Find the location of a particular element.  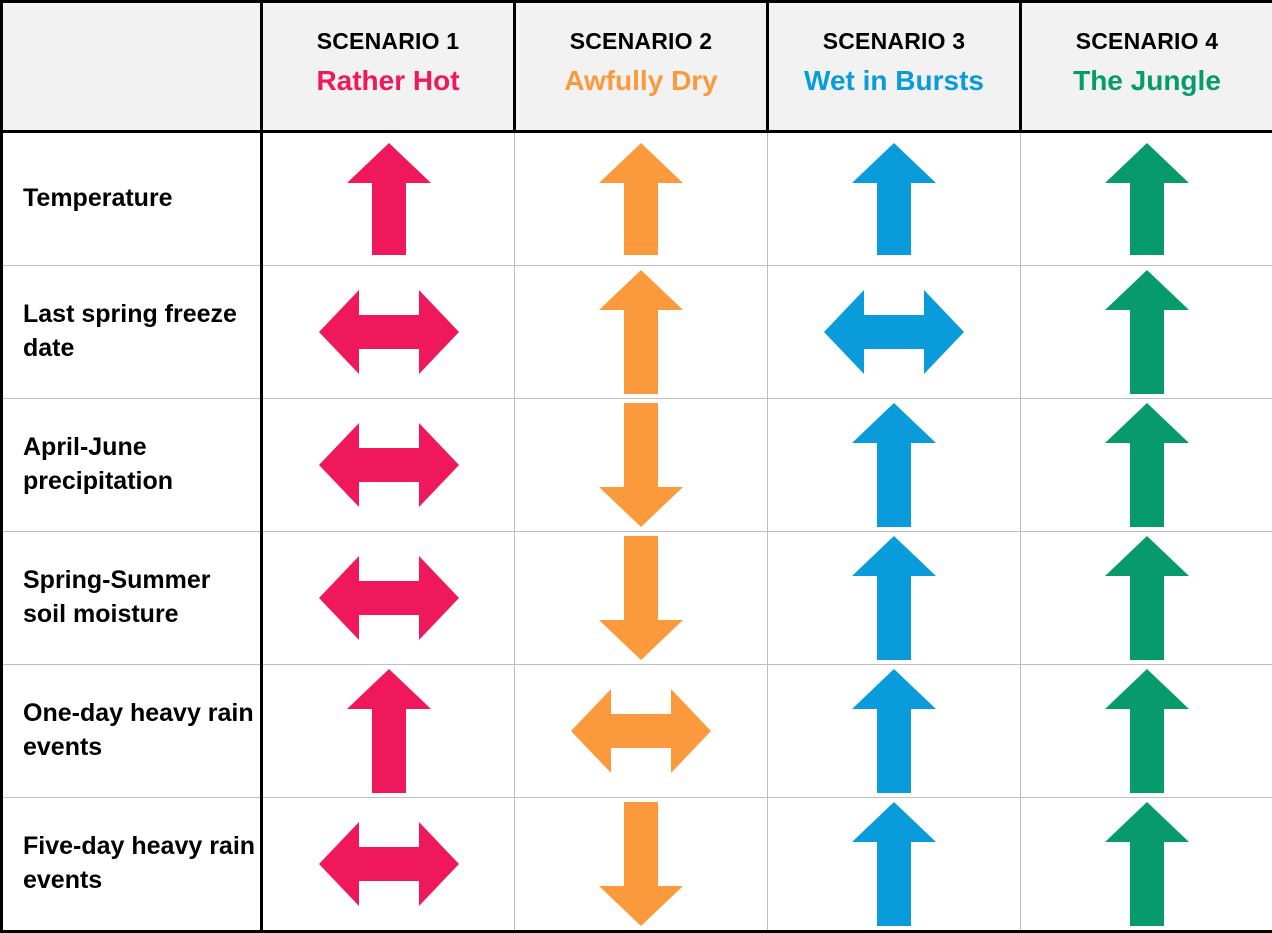

table-row: Temperature is located at coordinates (637, 199).